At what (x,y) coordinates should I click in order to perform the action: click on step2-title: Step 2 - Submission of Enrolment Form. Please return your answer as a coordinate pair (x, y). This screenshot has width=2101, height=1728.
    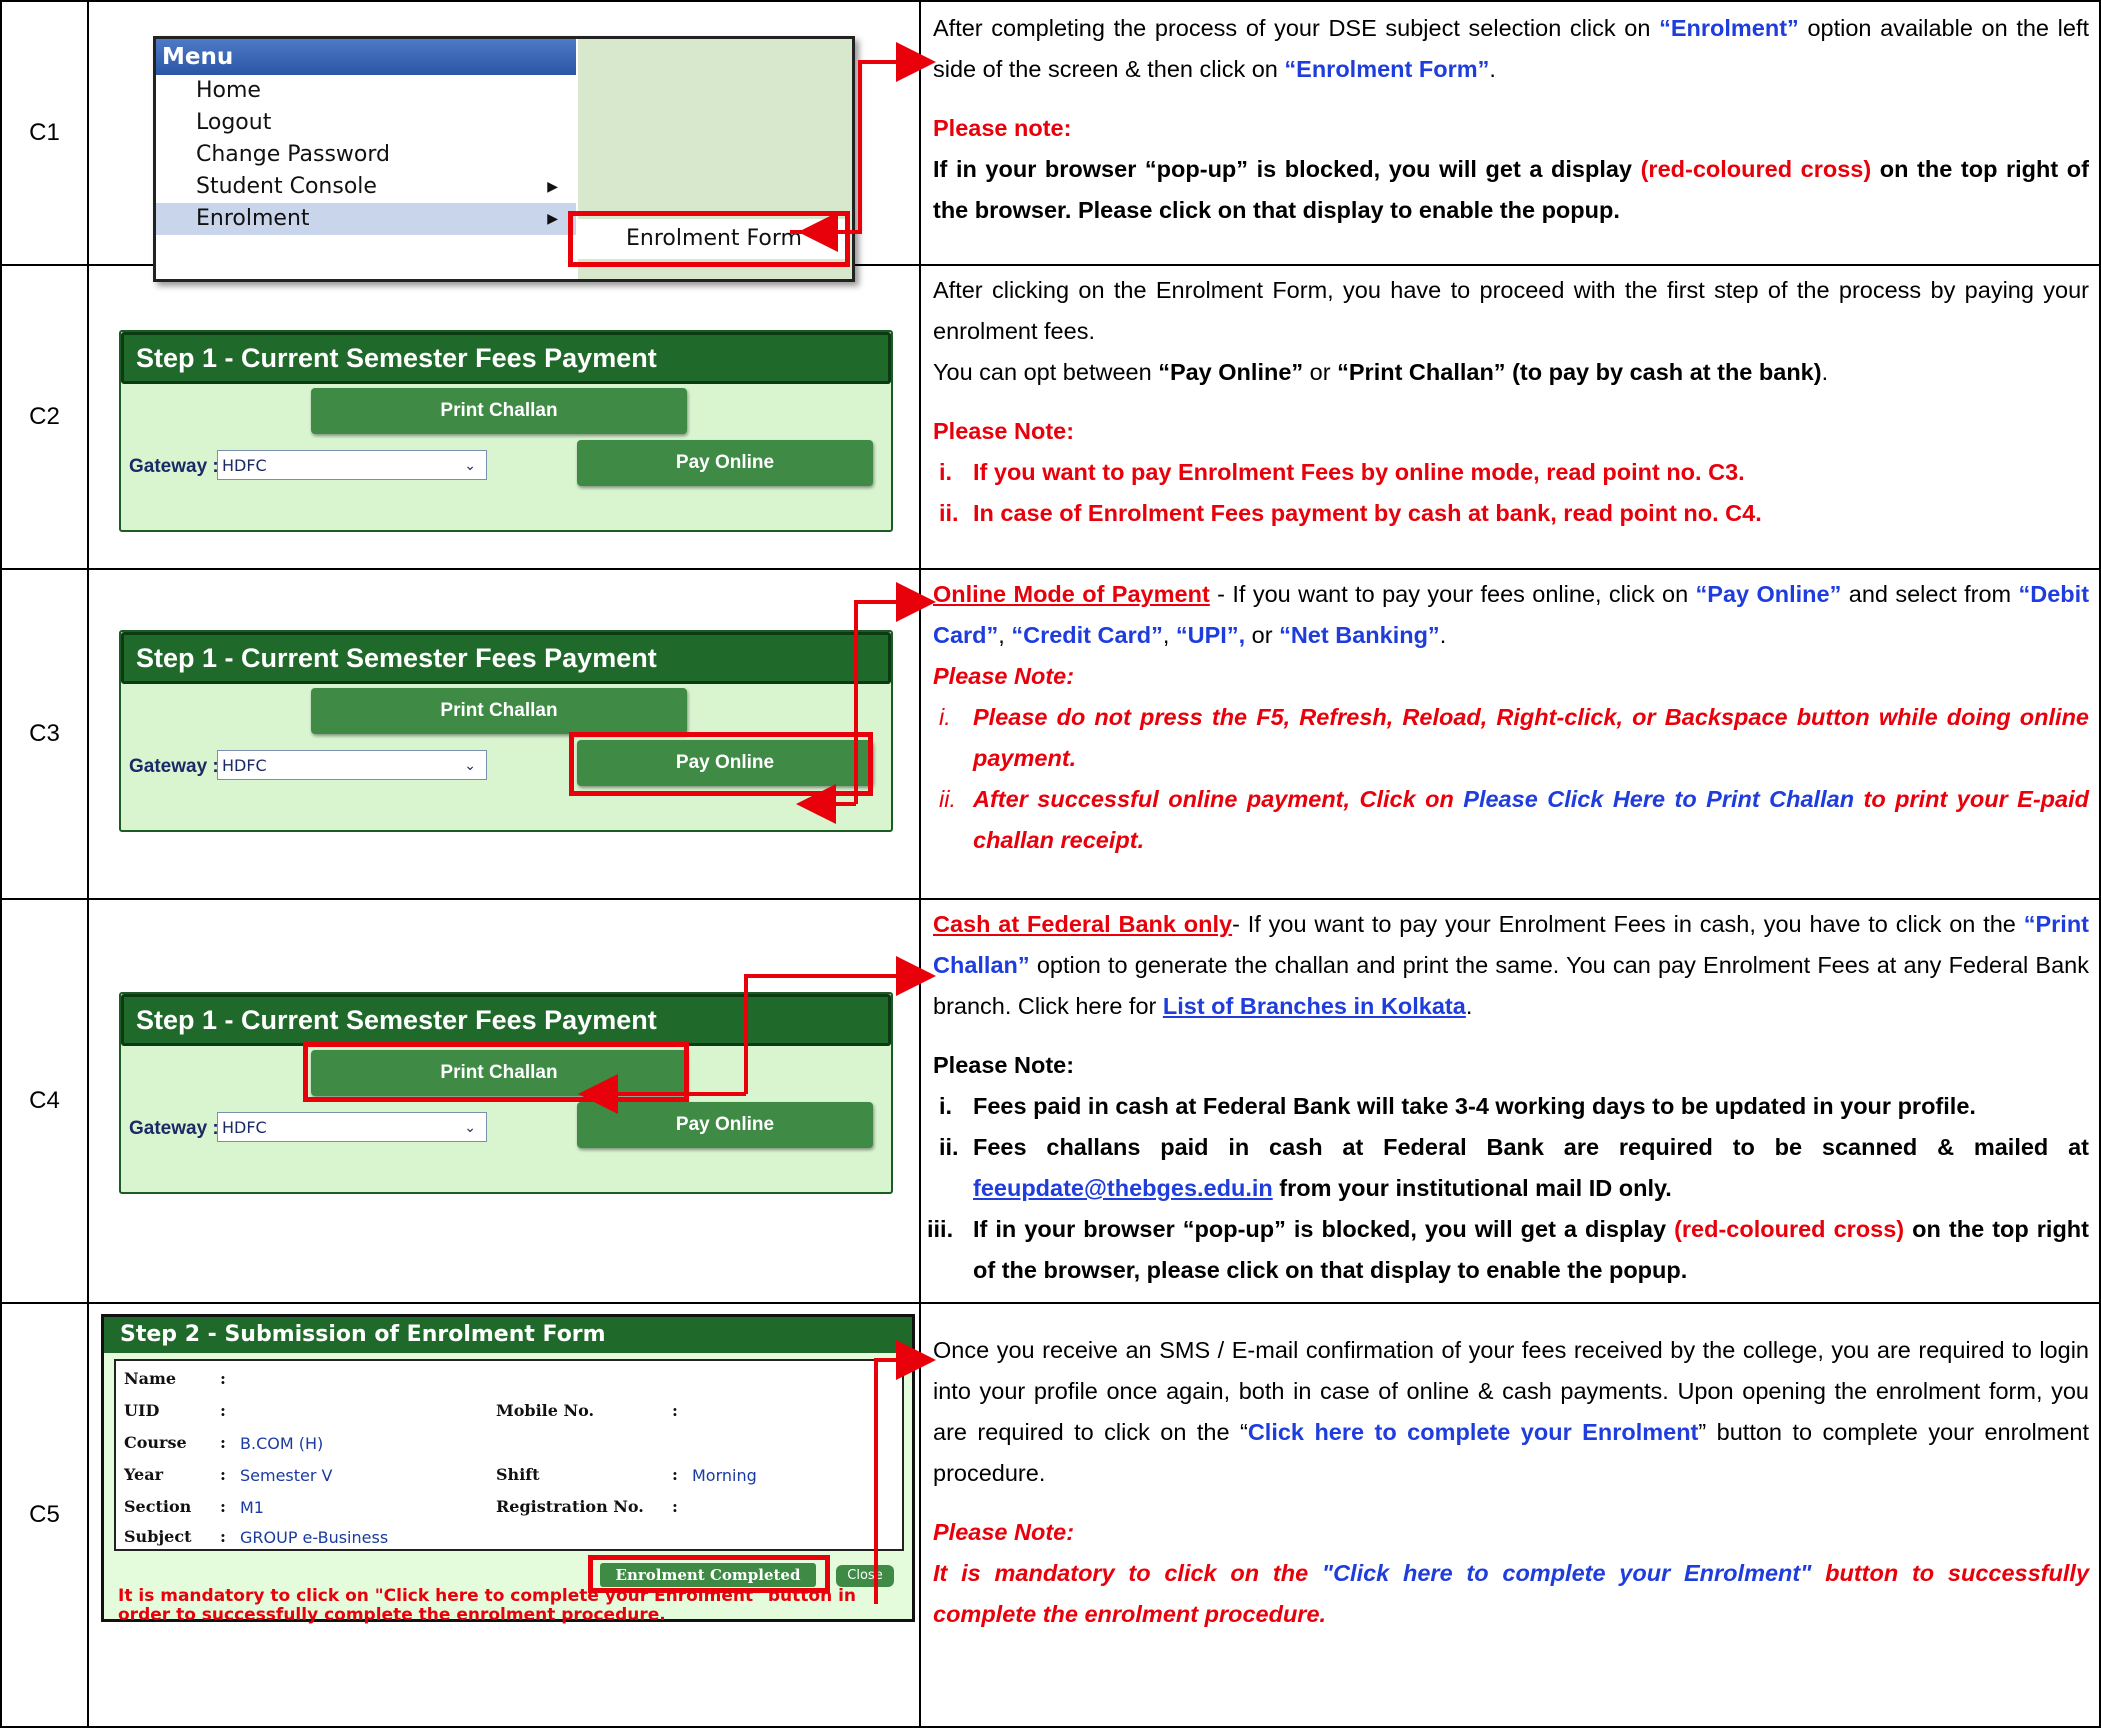
    Looking at the image, I should click on (508, 1335).